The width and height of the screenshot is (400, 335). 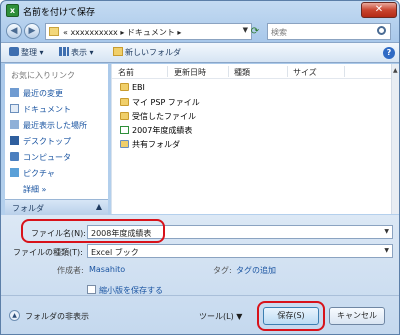 I want to click on excel-icon: x, so click(x=12, y=10).